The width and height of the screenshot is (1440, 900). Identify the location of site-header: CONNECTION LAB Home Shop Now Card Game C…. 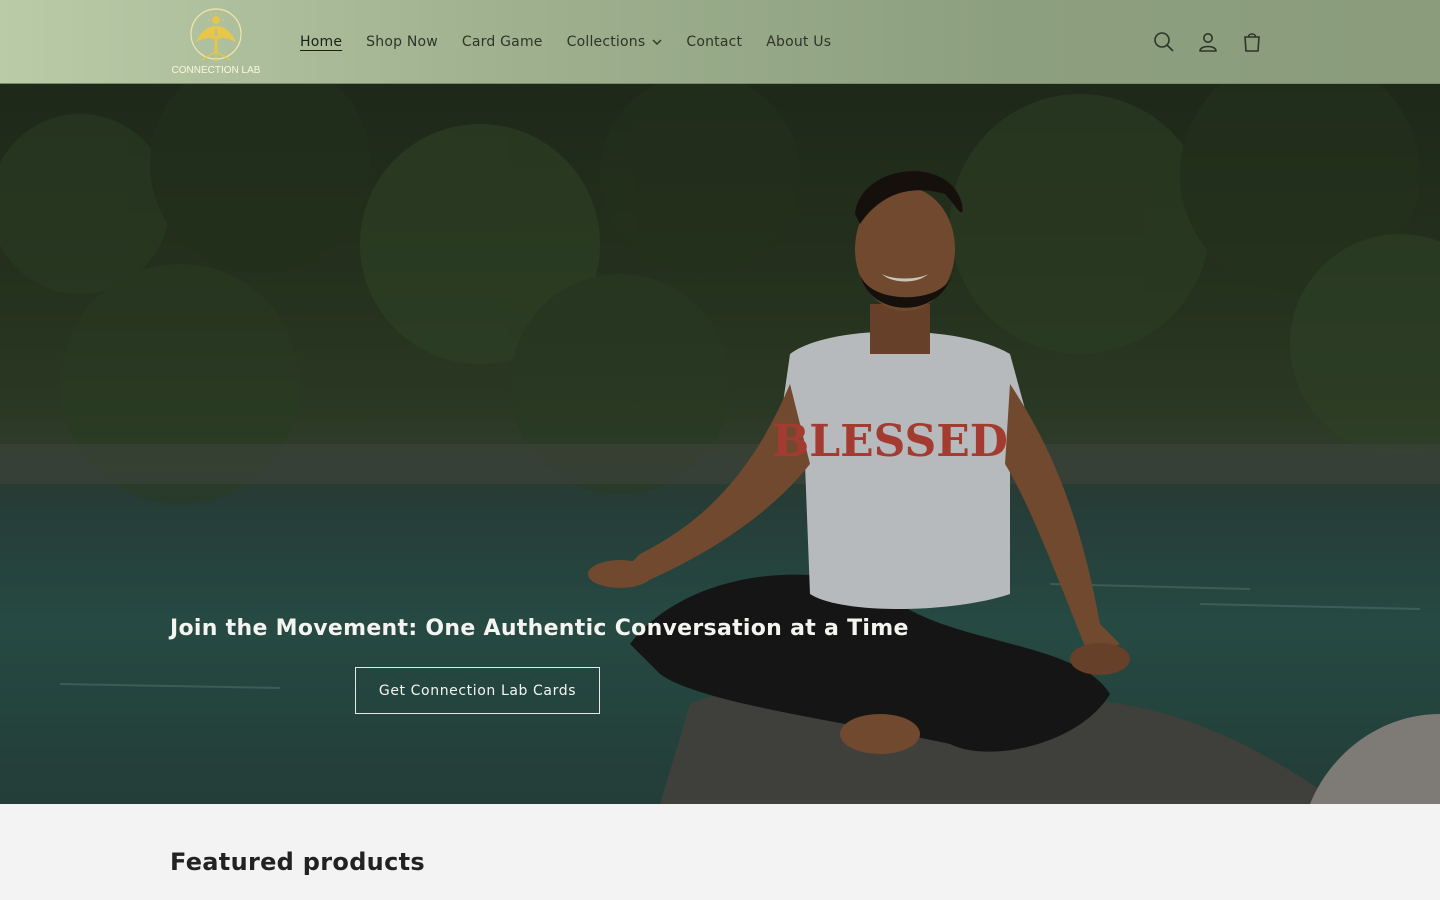
(720, 42).